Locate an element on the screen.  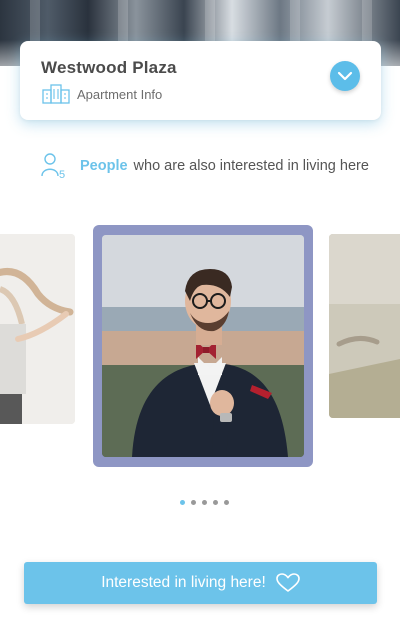
expand-toggle-button is located at coordinates (345, 76).